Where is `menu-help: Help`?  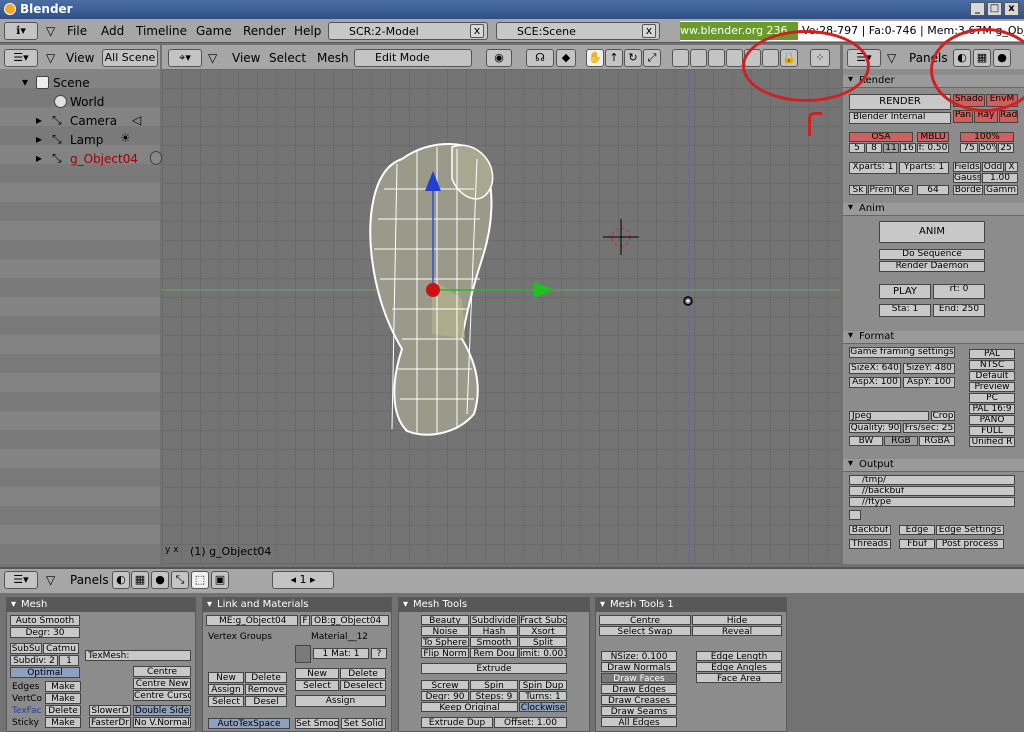
menu-help: Help is located at coordinates (307, 31).